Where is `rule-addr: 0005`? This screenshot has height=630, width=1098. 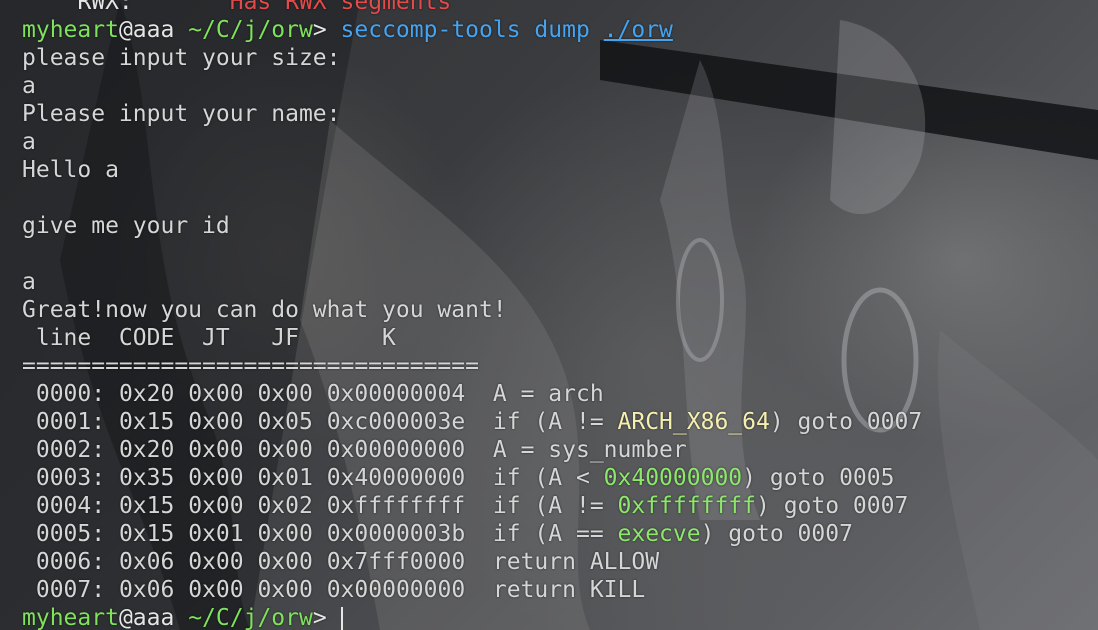 rule-addr: 0005 is located at coordinates (63, 534).